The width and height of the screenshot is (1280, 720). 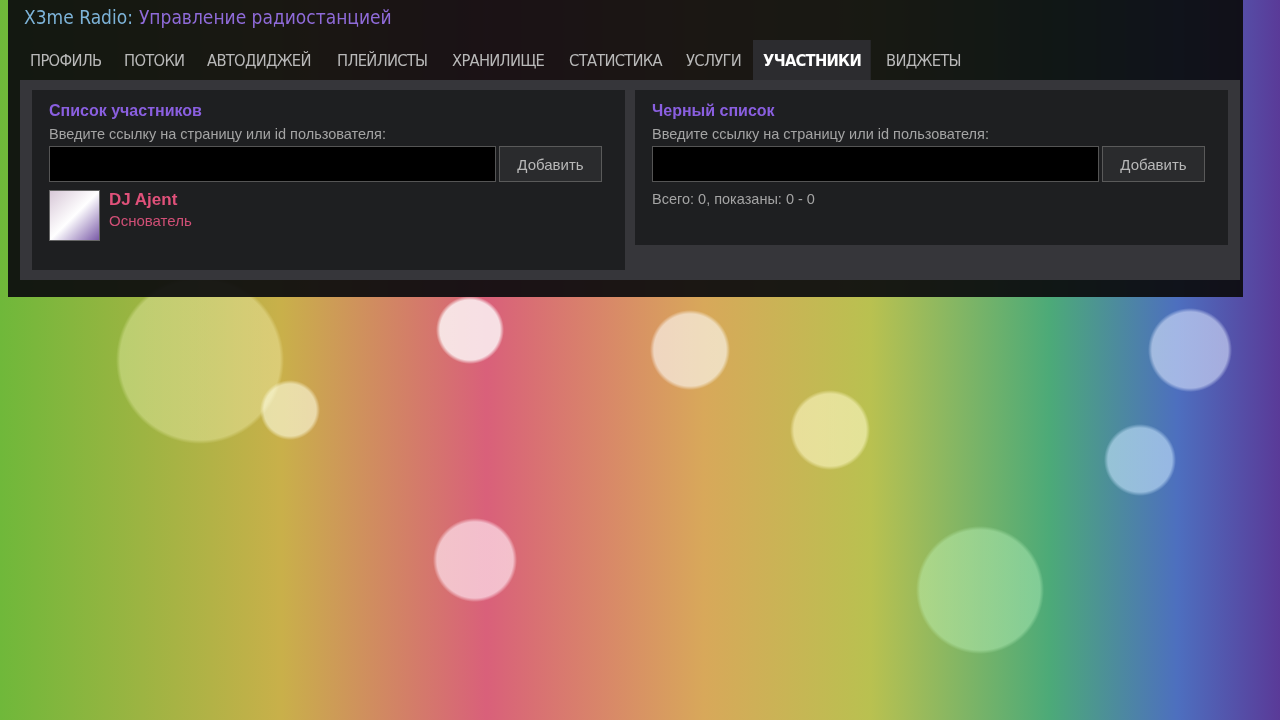 I want to click on nav-tab: АВТОДИДЖЕЙ, so click(x=258, y=60).